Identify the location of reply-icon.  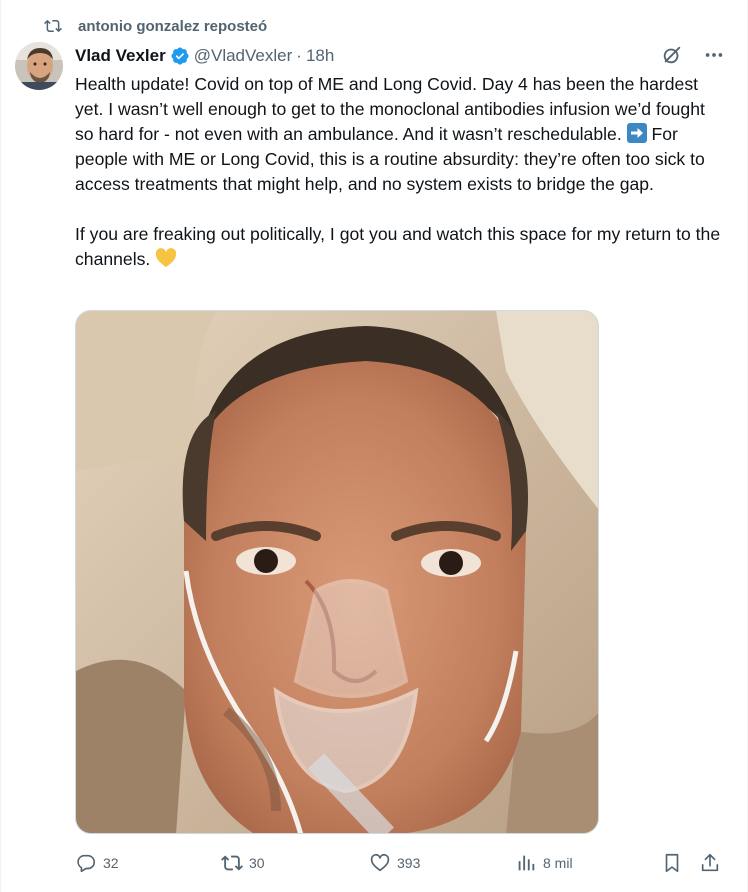
(86, 863).